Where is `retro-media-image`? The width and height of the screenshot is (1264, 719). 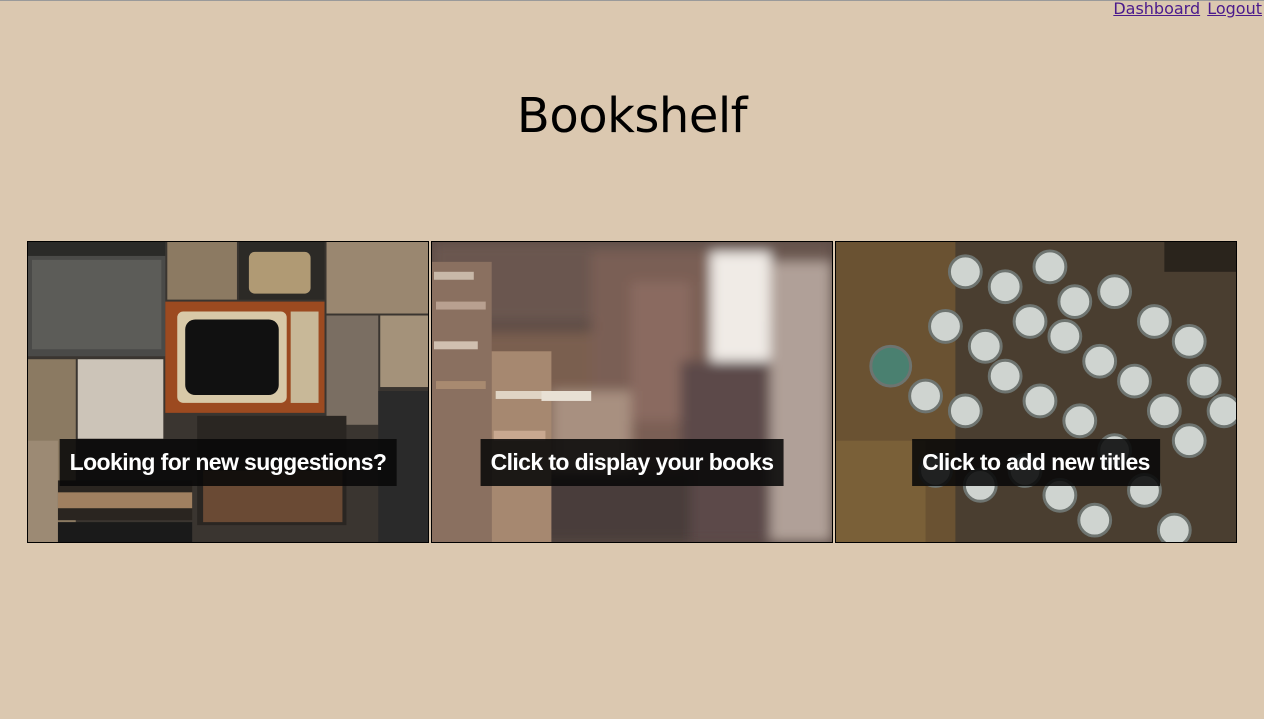
retro-media-image is located at coordinates (228, 392).